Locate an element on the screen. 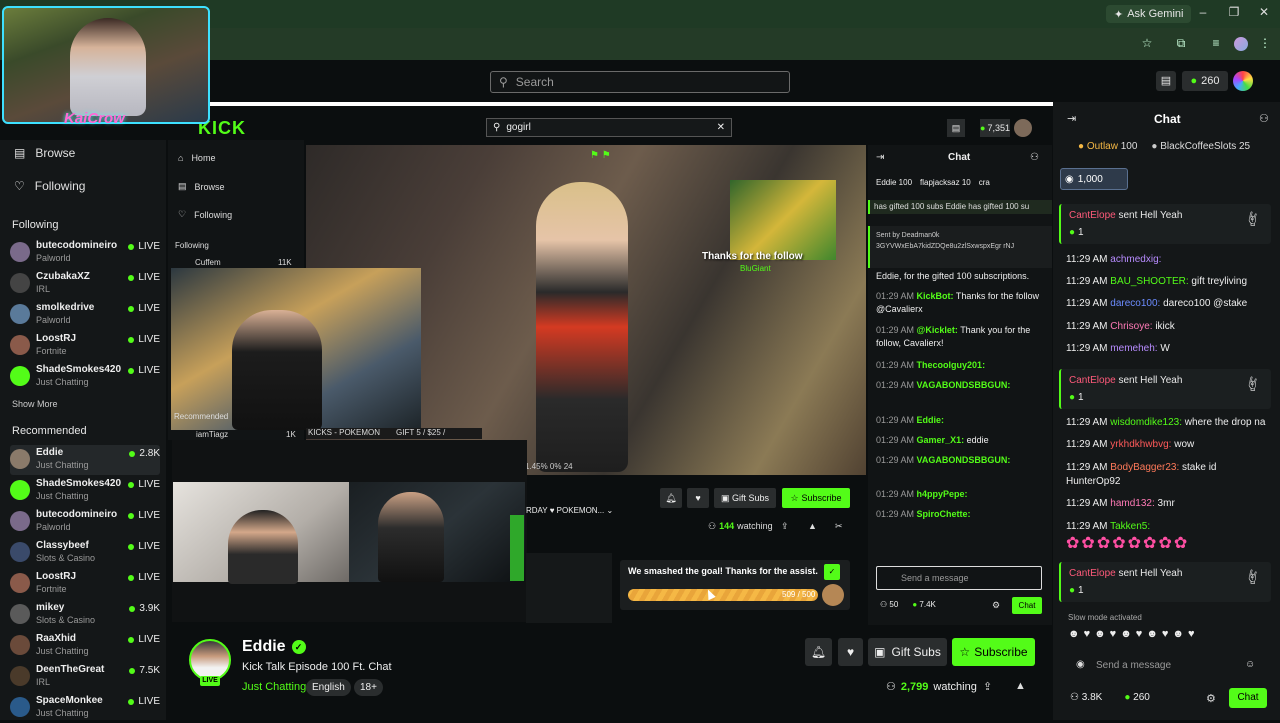 This screenshot has width=1280, height=723. emote-bar: ☻♥☻♥☻♥☻♥☻♥ is located at coordinates (1133, 634).